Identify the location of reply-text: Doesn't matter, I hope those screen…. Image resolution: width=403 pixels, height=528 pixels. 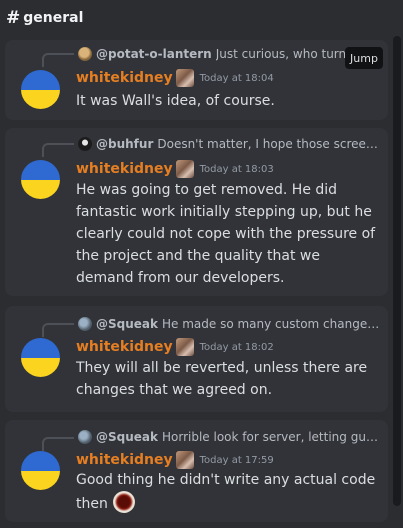
(269, 144).